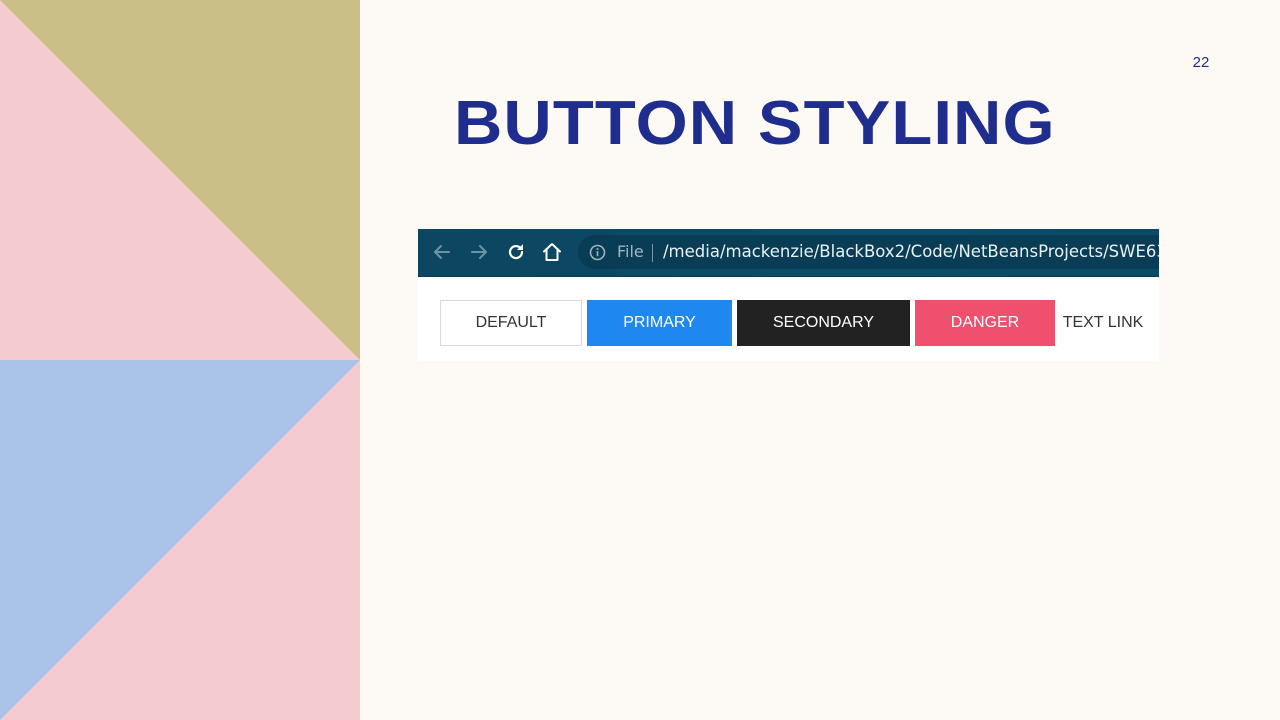 This screenshot has height=720, width=1280. I want to click on reload-button, so click(516, 252).